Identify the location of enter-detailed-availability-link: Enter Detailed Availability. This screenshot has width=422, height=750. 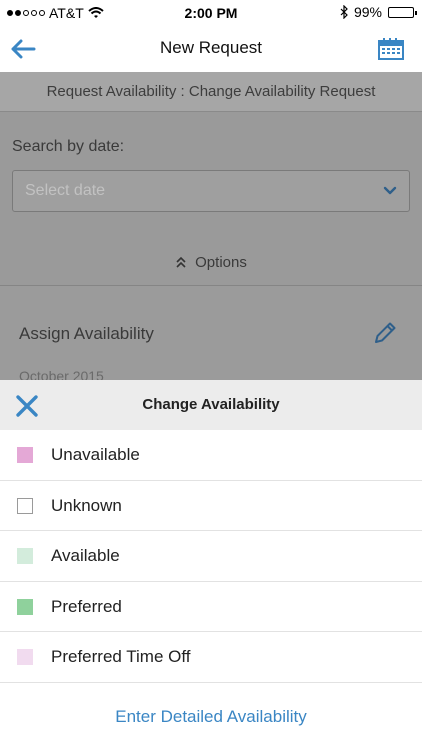
(211, 717).